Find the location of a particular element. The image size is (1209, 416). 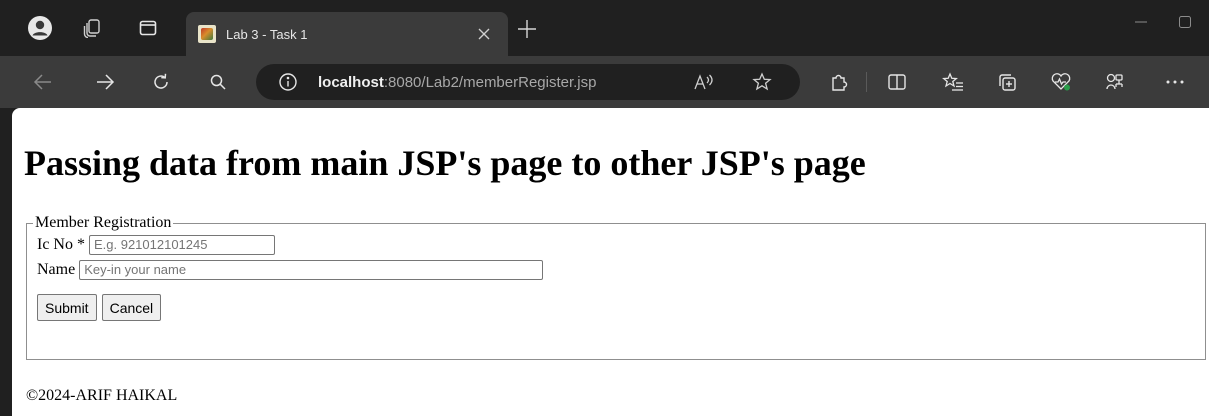

url-path: :8080/Lab2/memberRegister.jsp is located at coordinates (490, 82).